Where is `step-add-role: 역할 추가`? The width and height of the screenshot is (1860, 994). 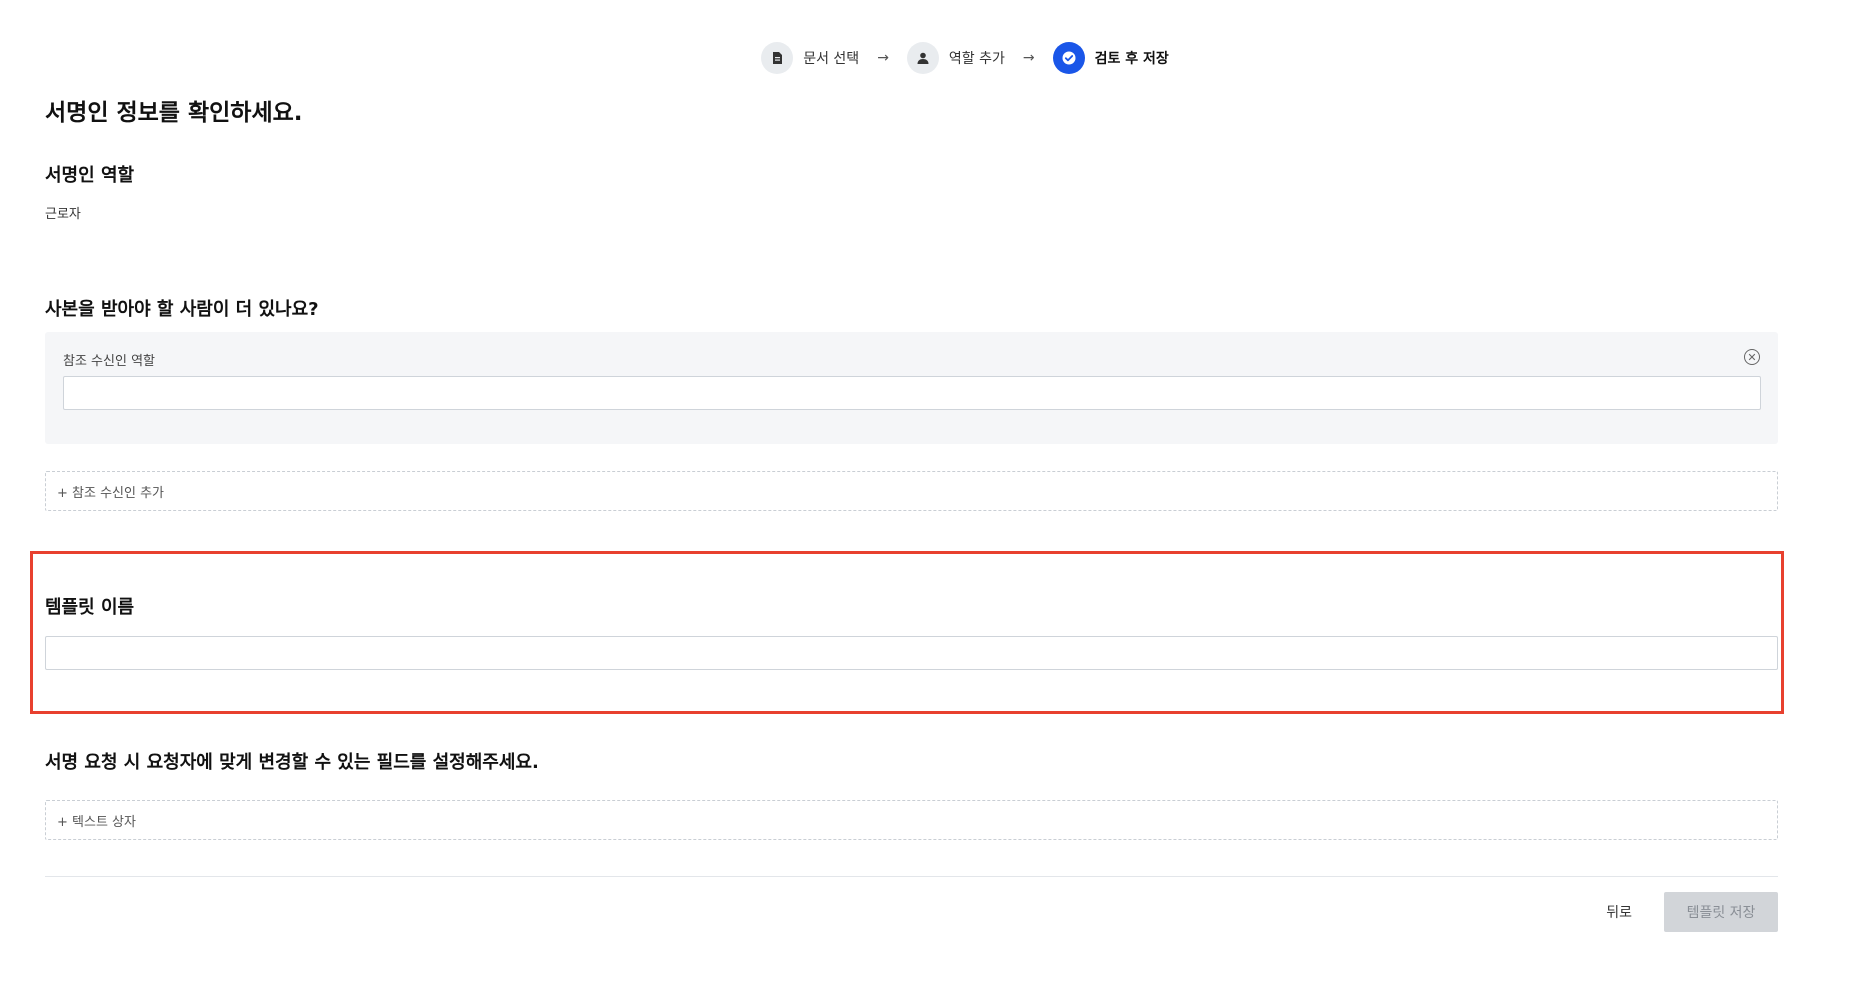 step-add-role: 역할 추가 is located at coordinates (955, 58).